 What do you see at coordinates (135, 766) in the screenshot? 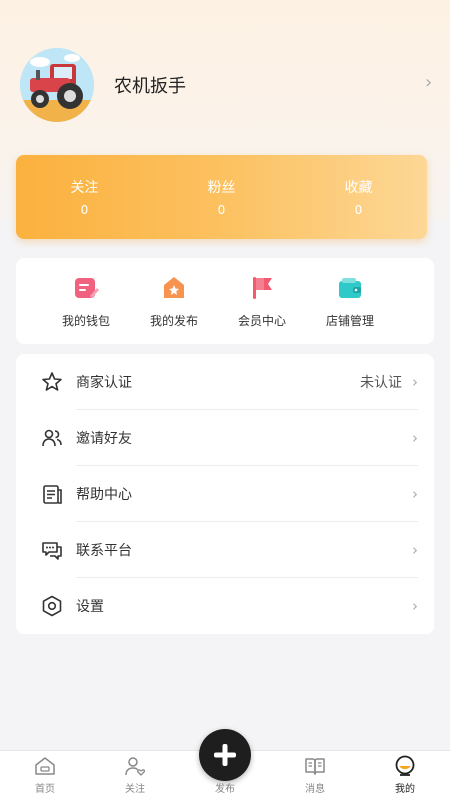
I see `follow-icon` at bounding box center [135, 766].